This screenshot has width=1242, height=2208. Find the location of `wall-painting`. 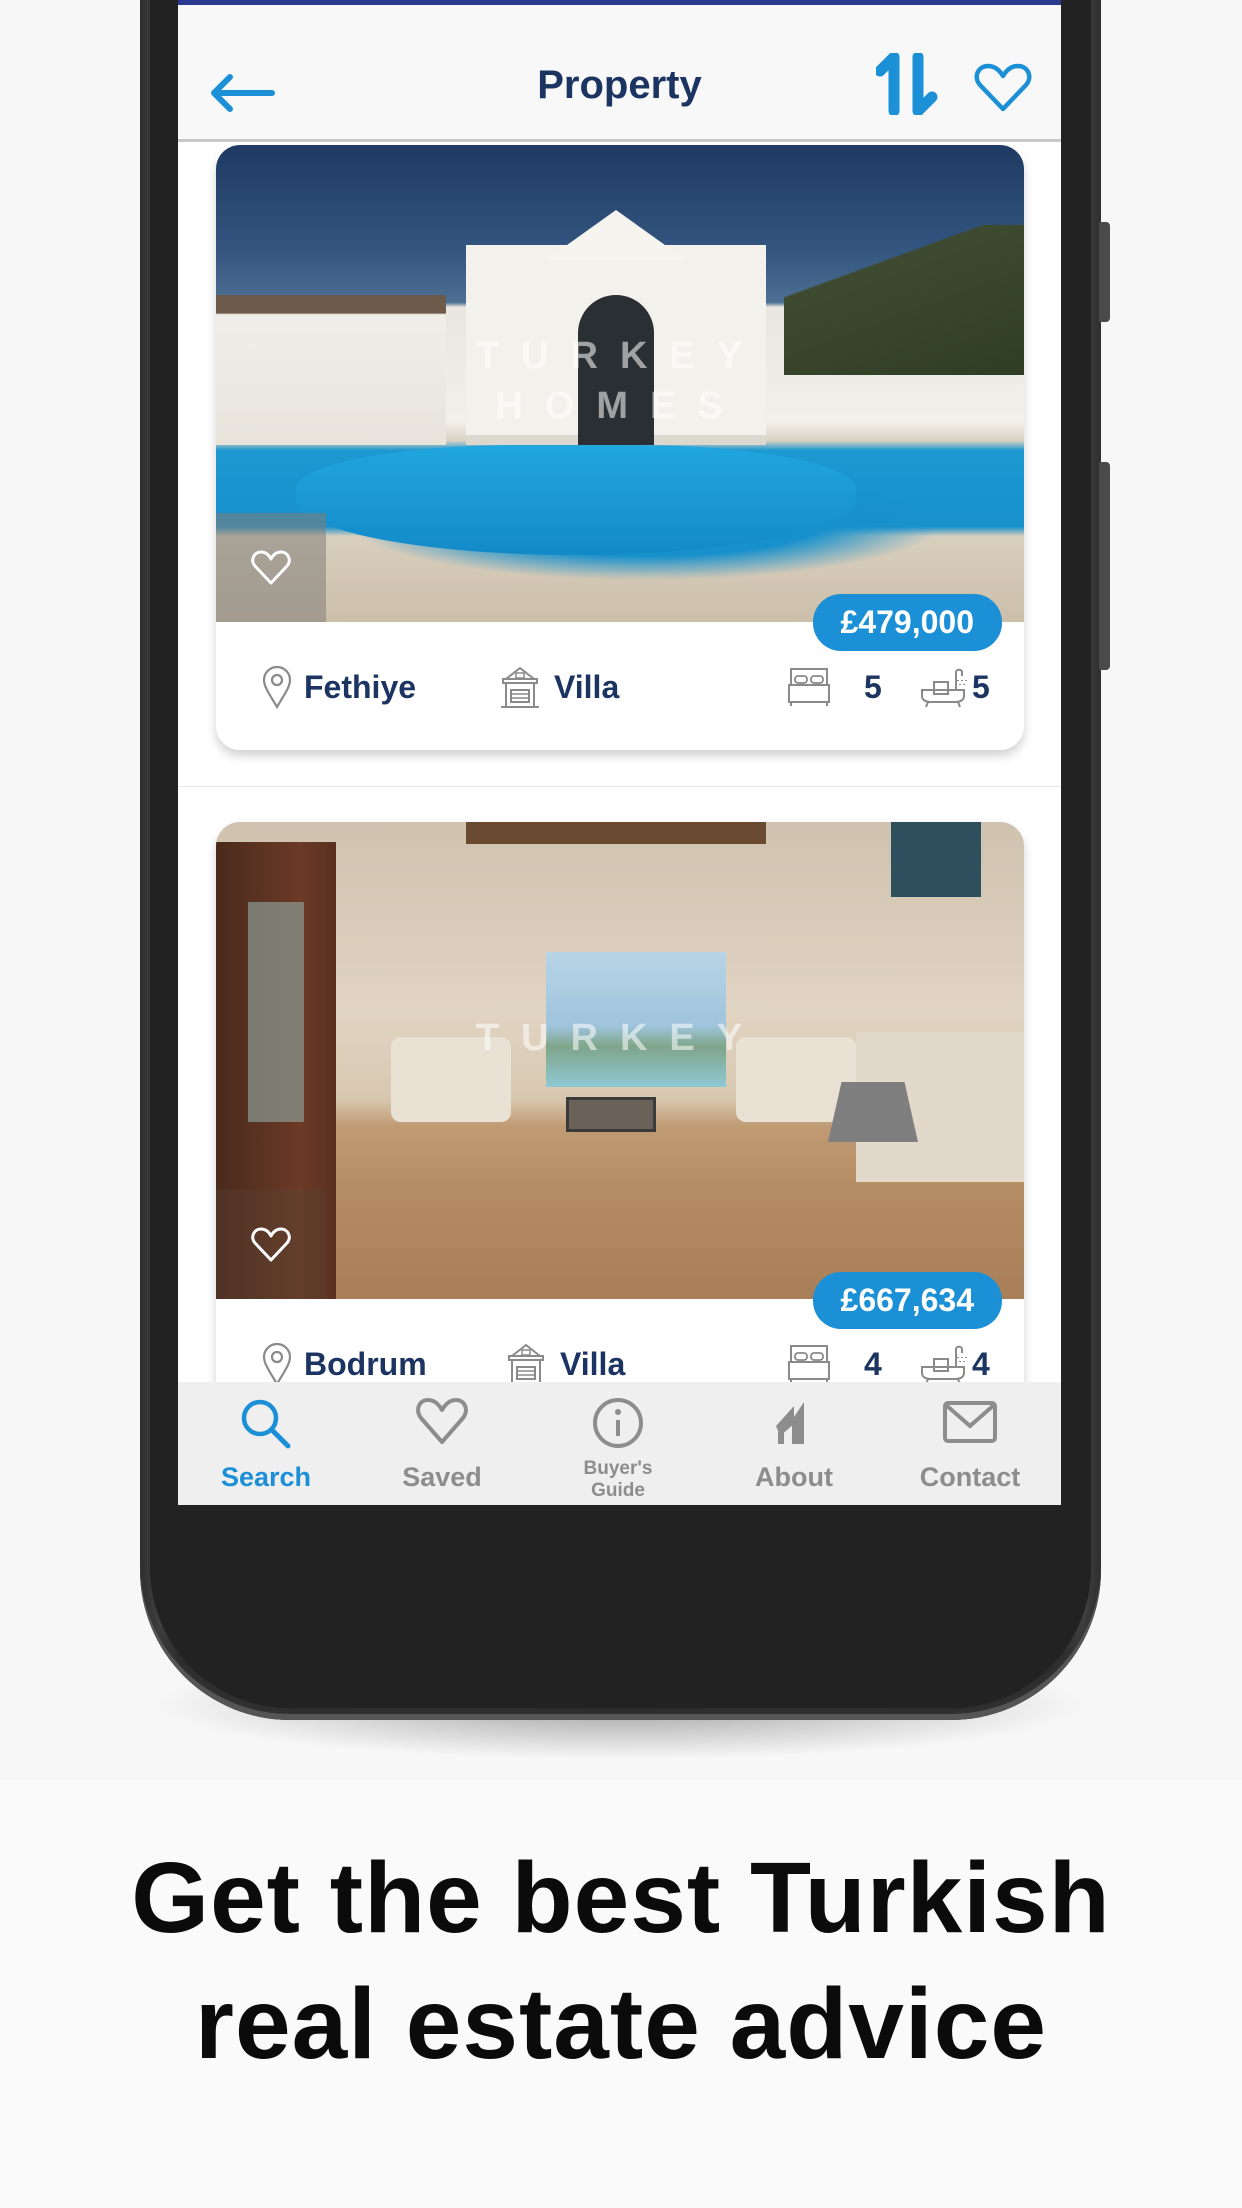

wall-painting is located at coordinates (936, 859).